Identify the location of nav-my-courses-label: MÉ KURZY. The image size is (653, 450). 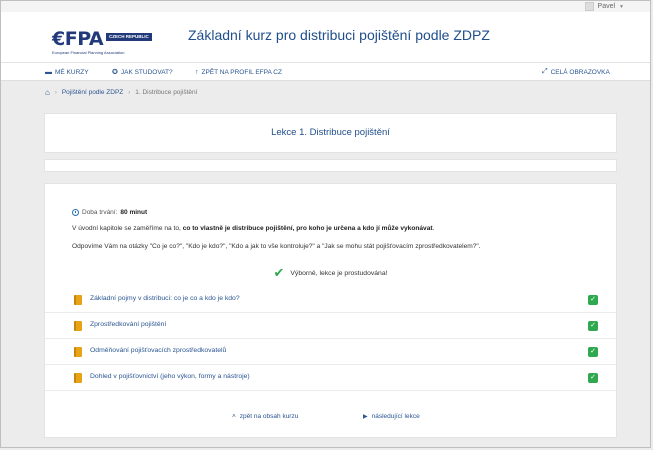
(72, 72).